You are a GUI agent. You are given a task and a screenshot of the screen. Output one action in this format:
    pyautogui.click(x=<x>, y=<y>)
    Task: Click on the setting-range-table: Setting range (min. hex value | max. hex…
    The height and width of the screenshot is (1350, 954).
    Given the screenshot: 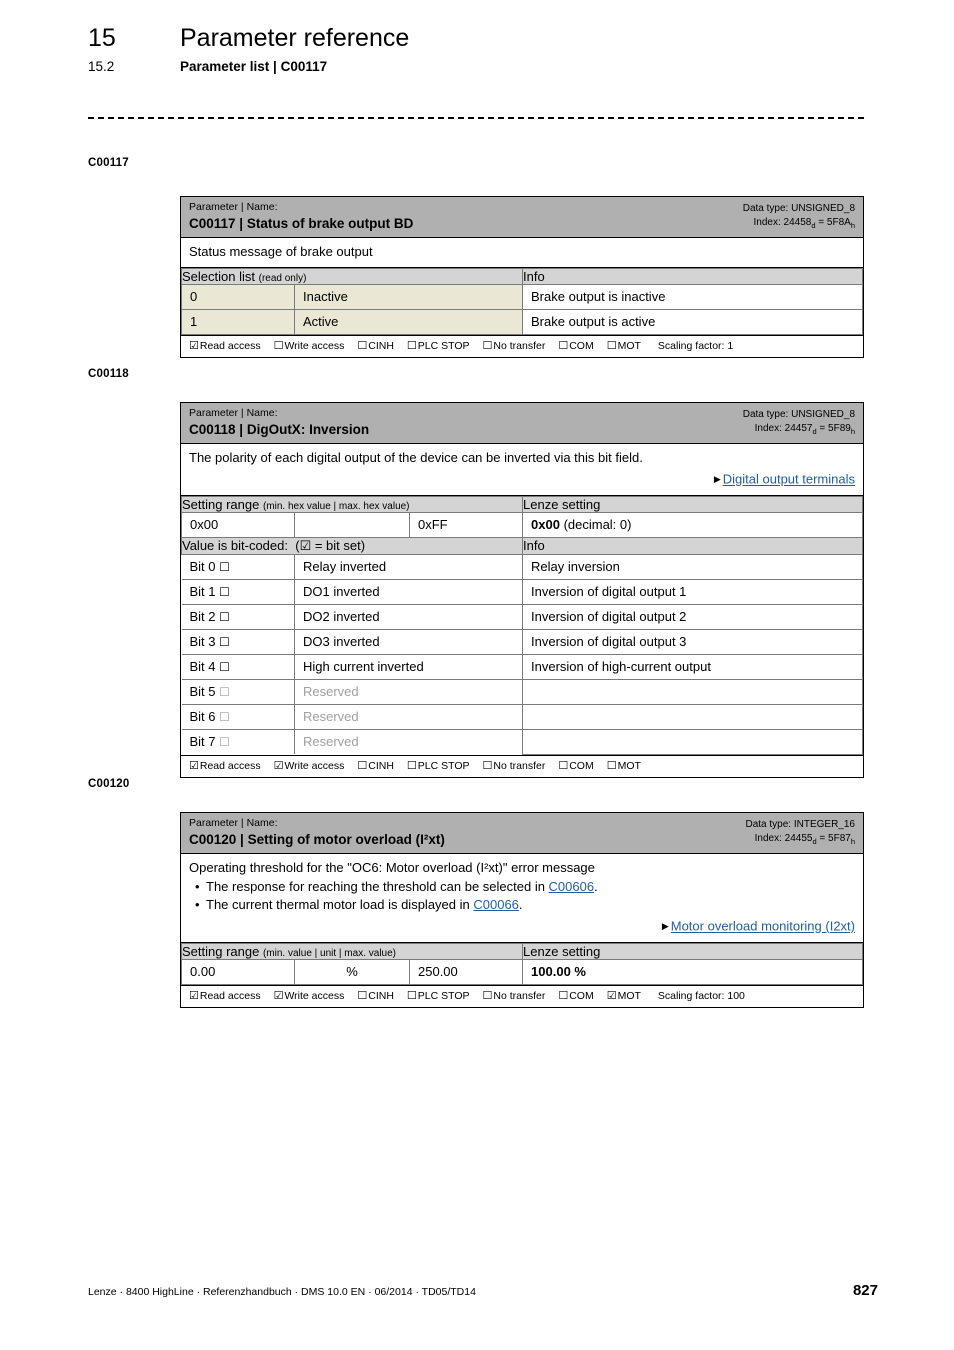 What is the action you would take?
    pyautogui.click(x=521, y=625)
    